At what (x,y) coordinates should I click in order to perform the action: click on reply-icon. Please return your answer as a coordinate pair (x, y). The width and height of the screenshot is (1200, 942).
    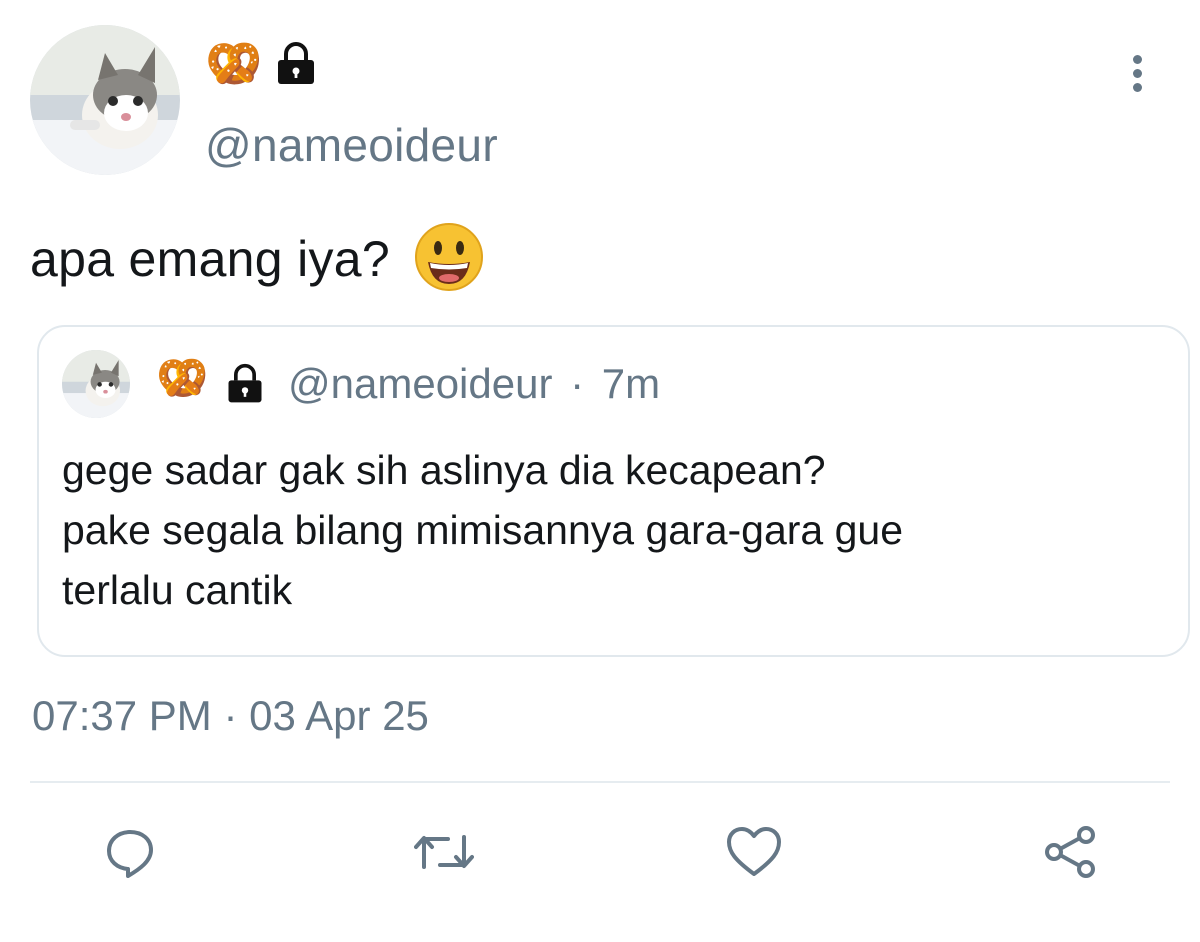
    Looking at the image, I should click on (130, 854).